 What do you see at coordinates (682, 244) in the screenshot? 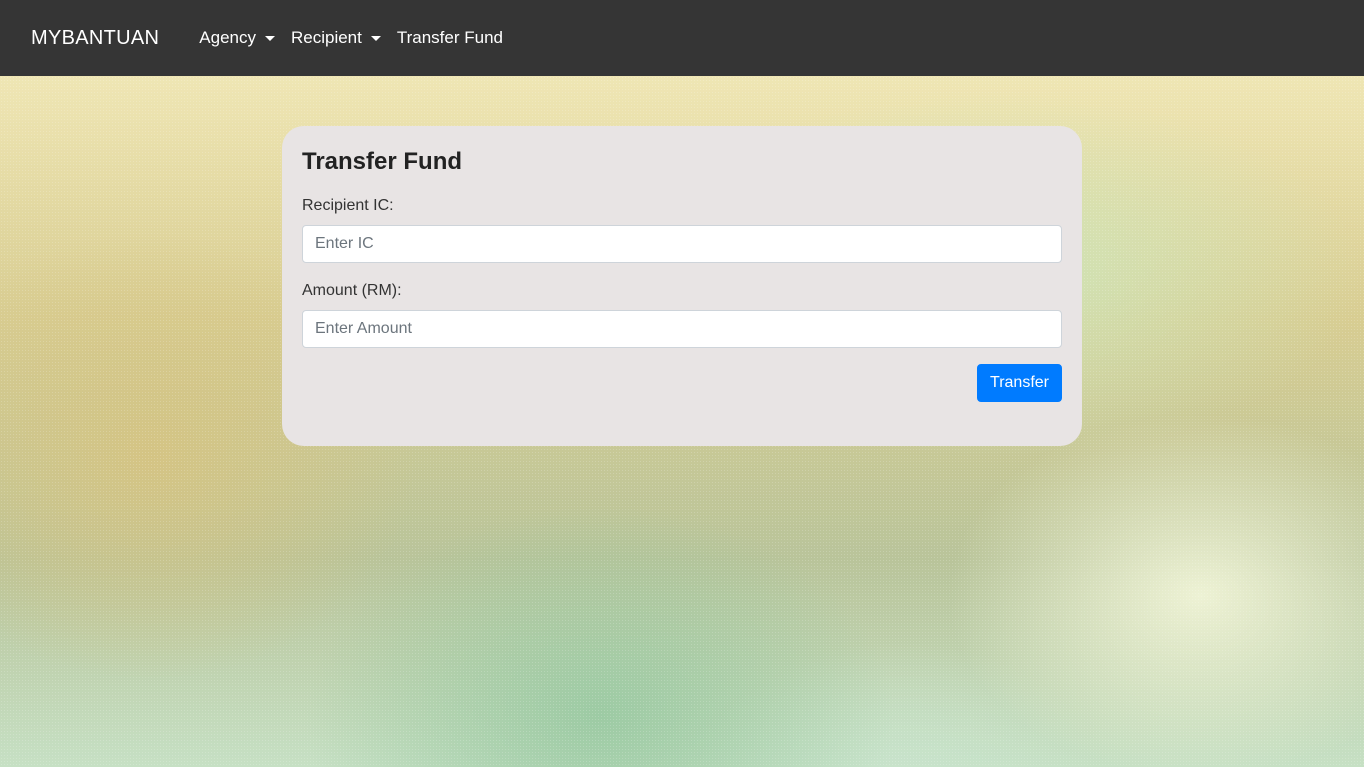
I see `recipient-ic-input` at bounding box center [682, 244].